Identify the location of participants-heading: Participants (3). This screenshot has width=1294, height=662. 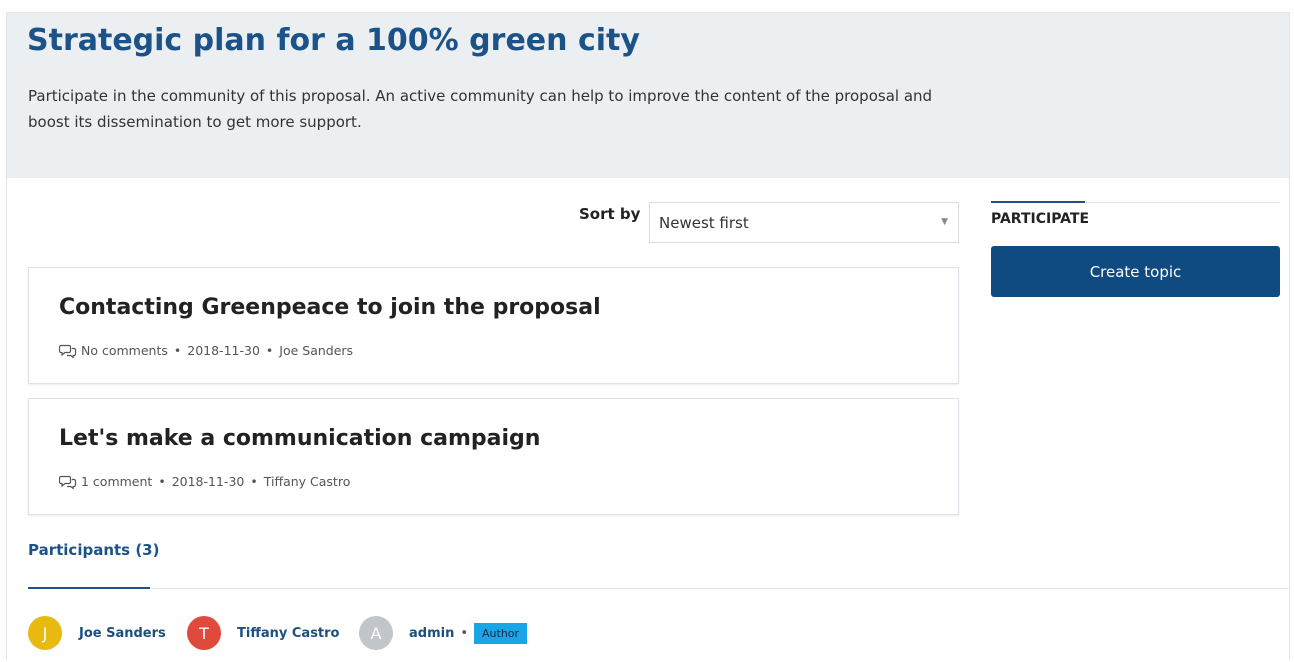
(94, 550).